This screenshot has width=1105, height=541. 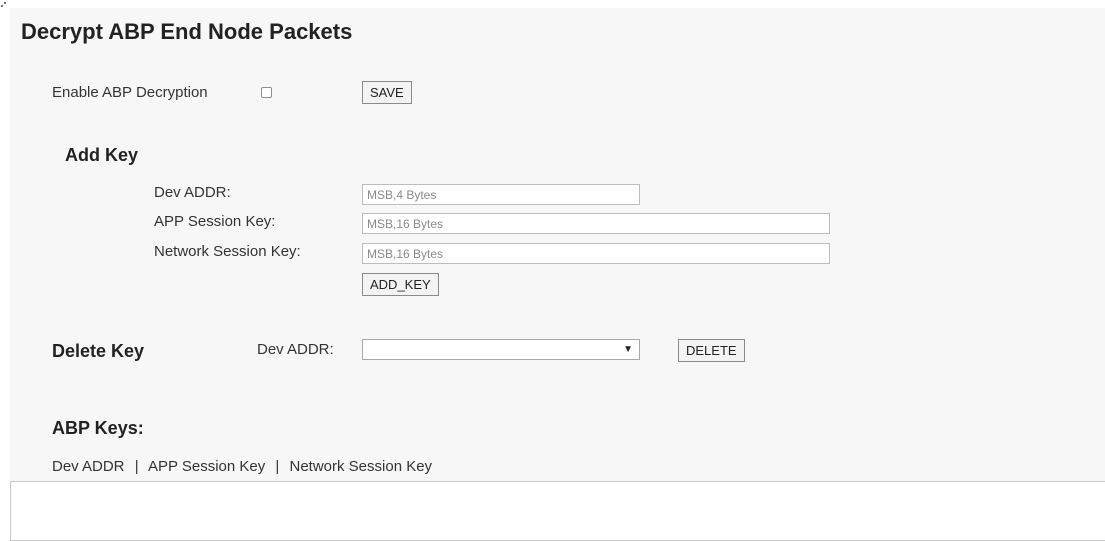 I want to click on column-header-dev-addr: Dev ADDR, so click(x=88, y=466).